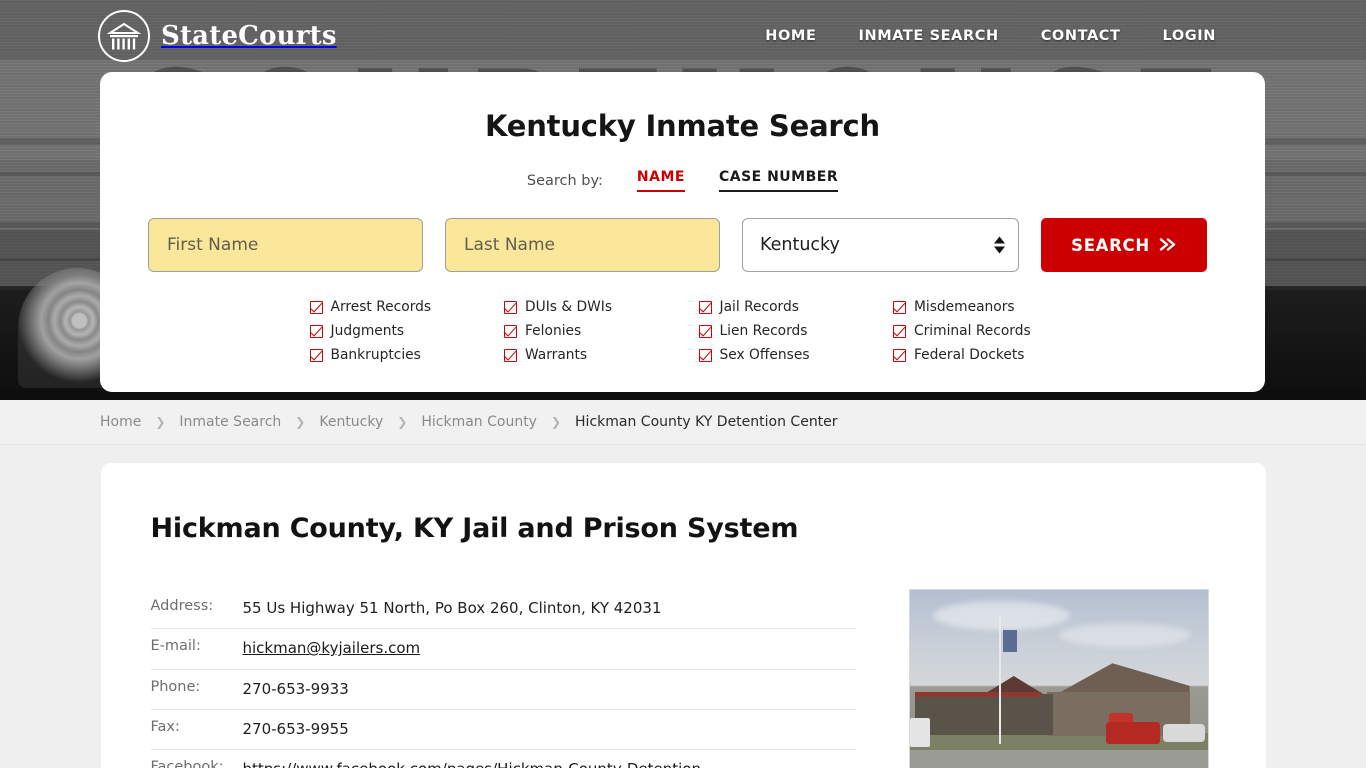 The width and height of the screenshot is (1366, 768). What do you see at coordinates (556, 355) in the screenshot?
I see `category-label: Warrants` at bounding box center [556, 355].